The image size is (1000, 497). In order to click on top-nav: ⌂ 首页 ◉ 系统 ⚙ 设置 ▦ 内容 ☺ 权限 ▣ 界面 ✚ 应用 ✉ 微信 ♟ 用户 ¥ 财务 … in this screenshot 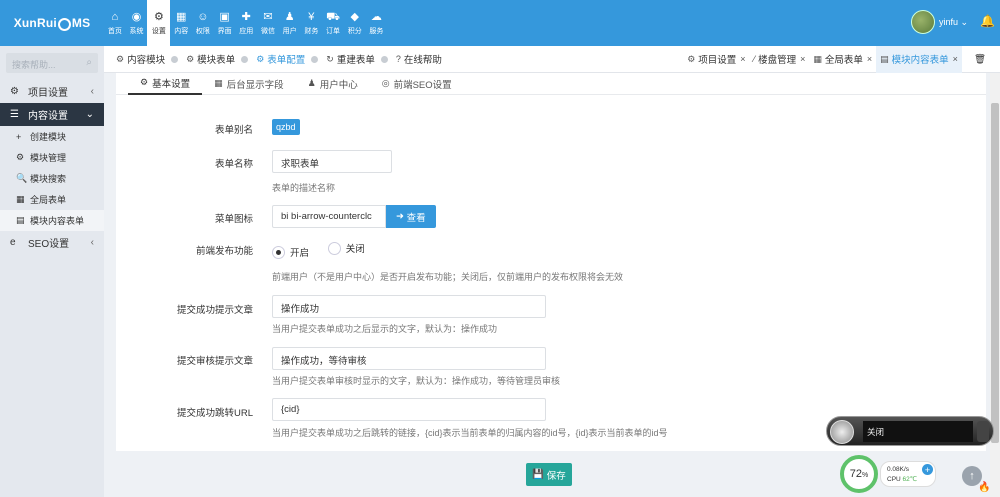, I will do `click(245, 23)`.